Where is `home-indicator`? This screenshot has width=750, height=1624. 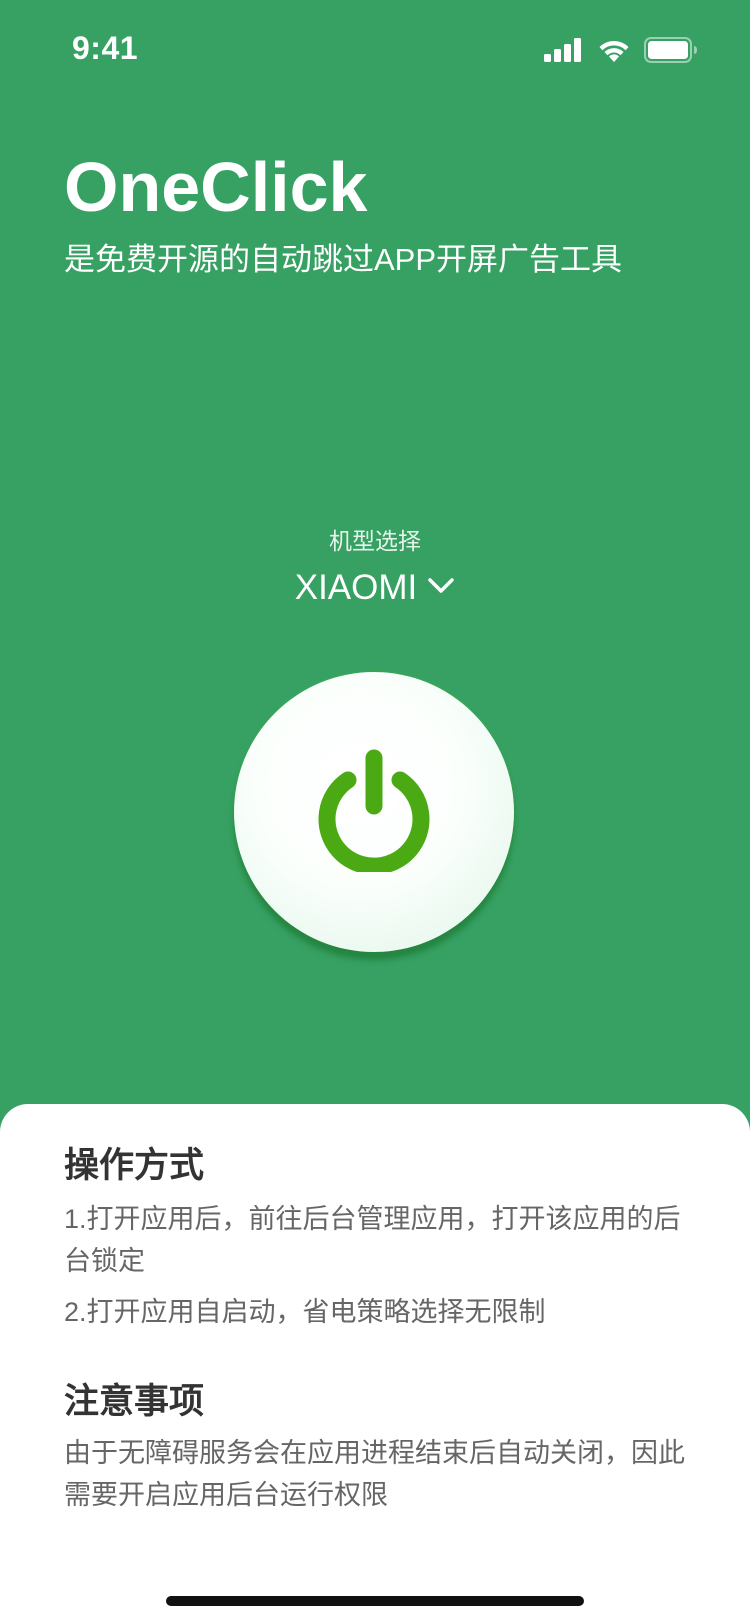 home-indicator is located at coordinates (375, 1601).